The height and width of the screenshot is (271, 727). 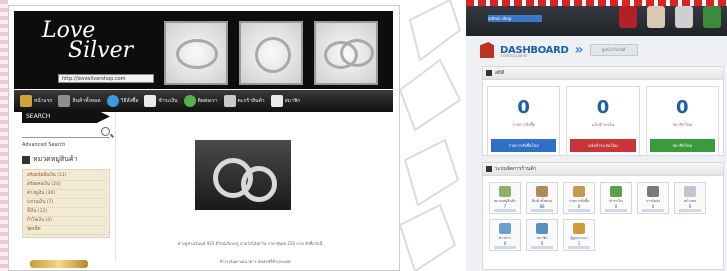 What do you see at coordinates (690, 198) in the screenshot?
I see `tile-pages: หน้าเพจ 0` at bounding box center [690, 198].